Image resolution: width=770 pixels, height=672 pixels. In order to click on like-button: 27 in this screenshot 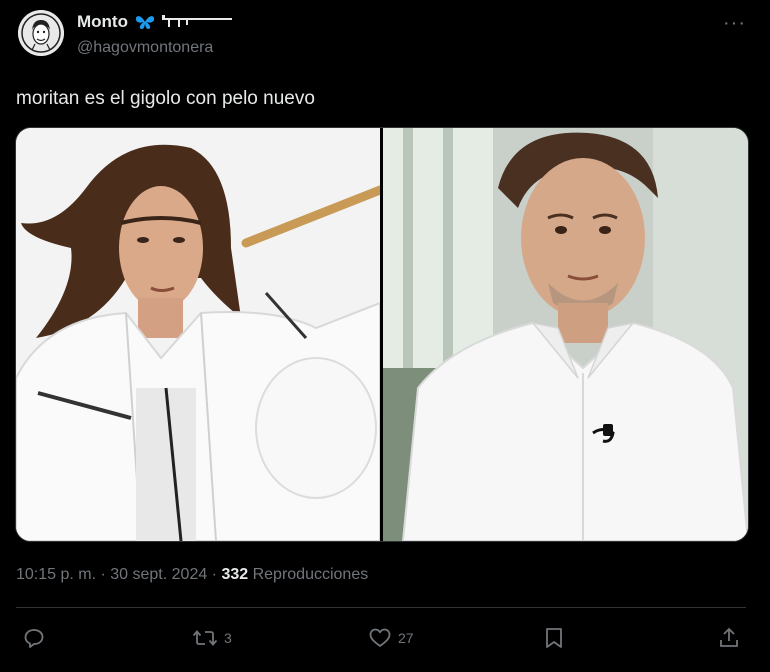, I will do `click(391, 638)`.